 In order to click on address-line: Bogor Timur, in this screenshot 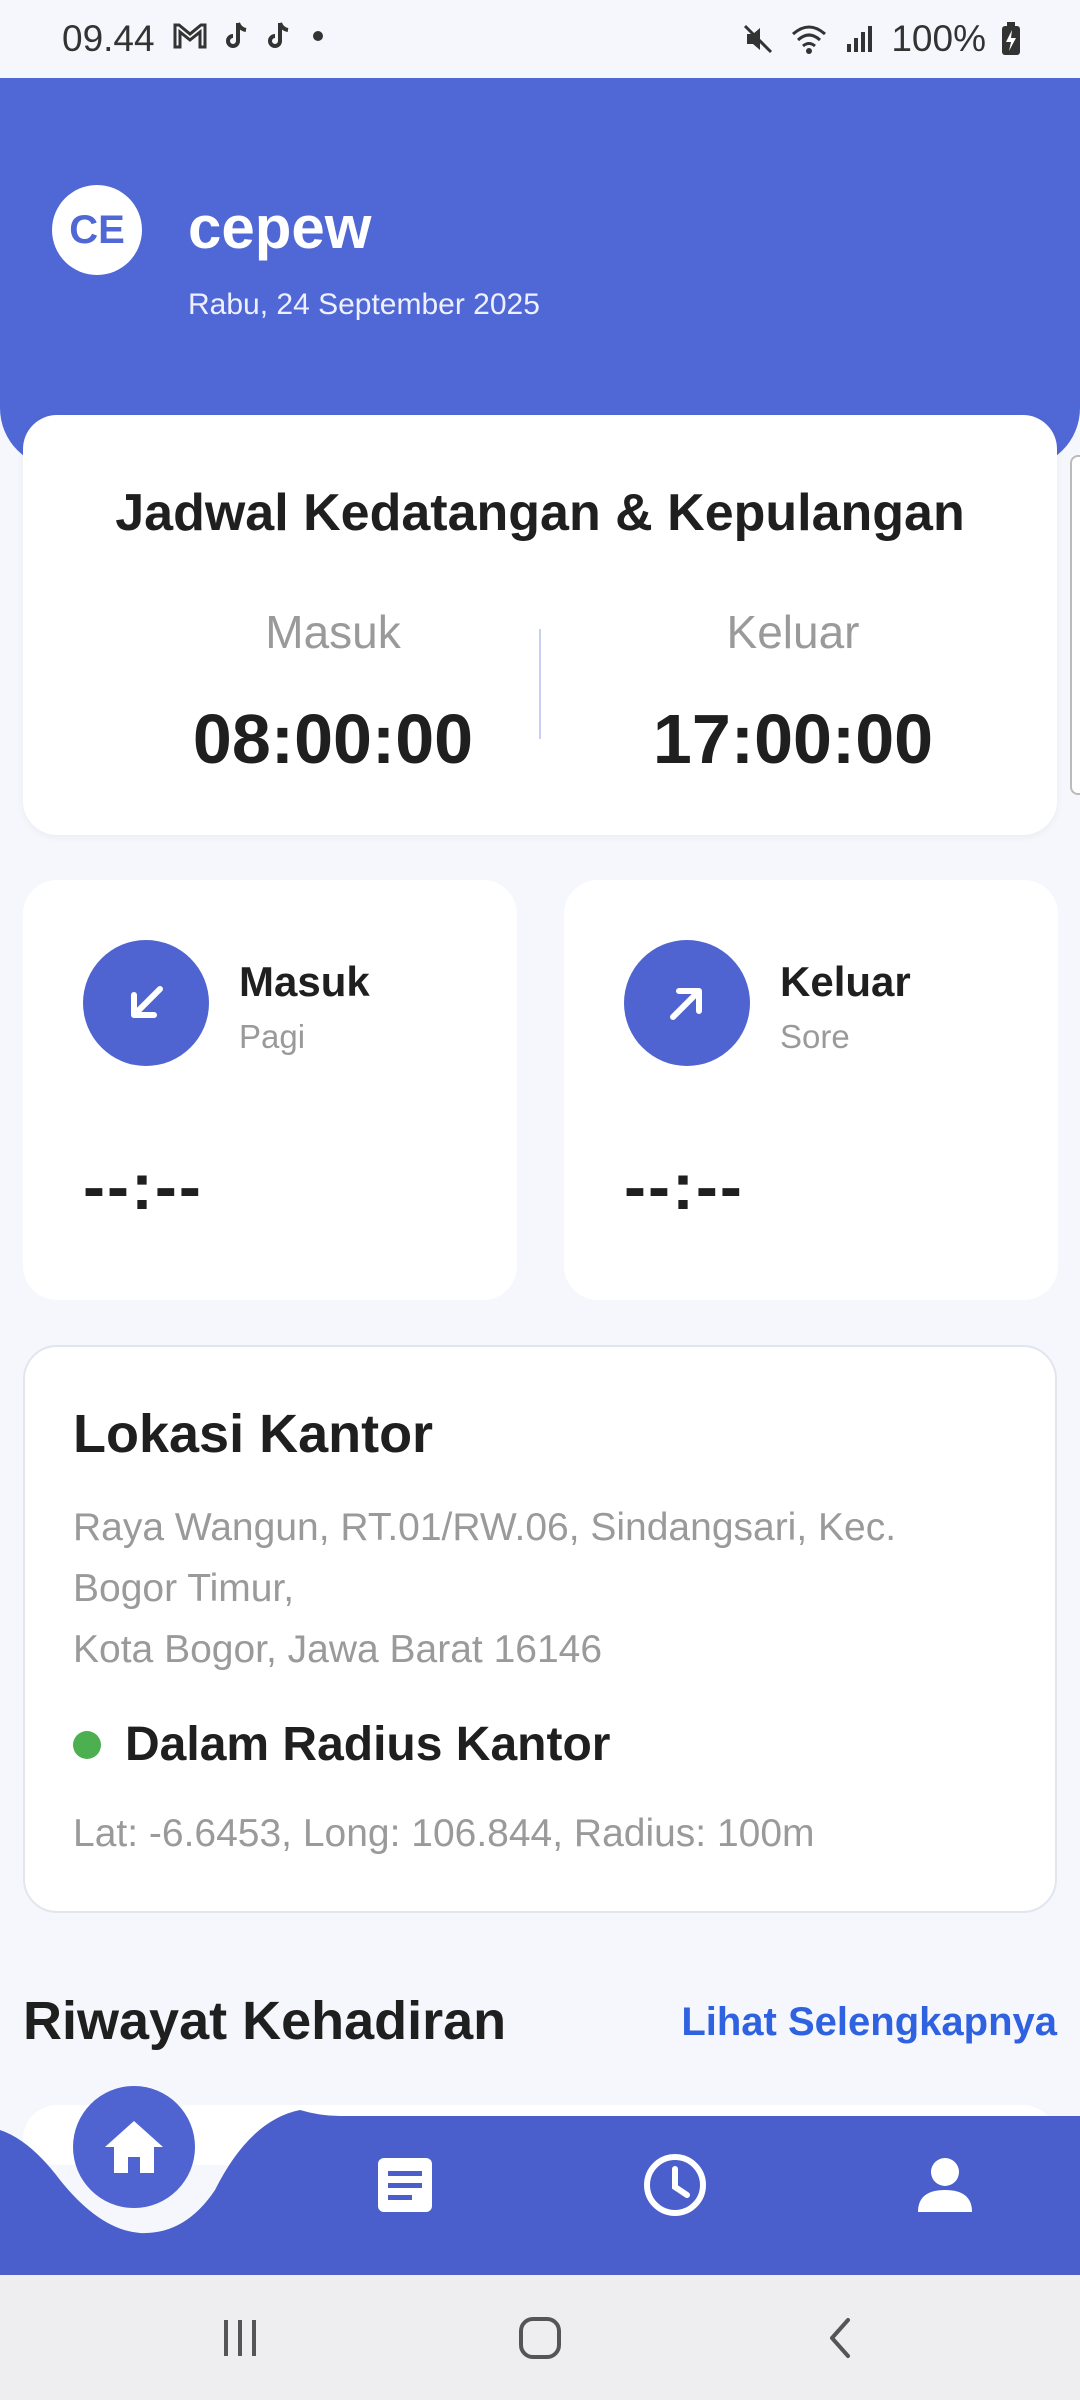, I will do `click(184, 1588)`.